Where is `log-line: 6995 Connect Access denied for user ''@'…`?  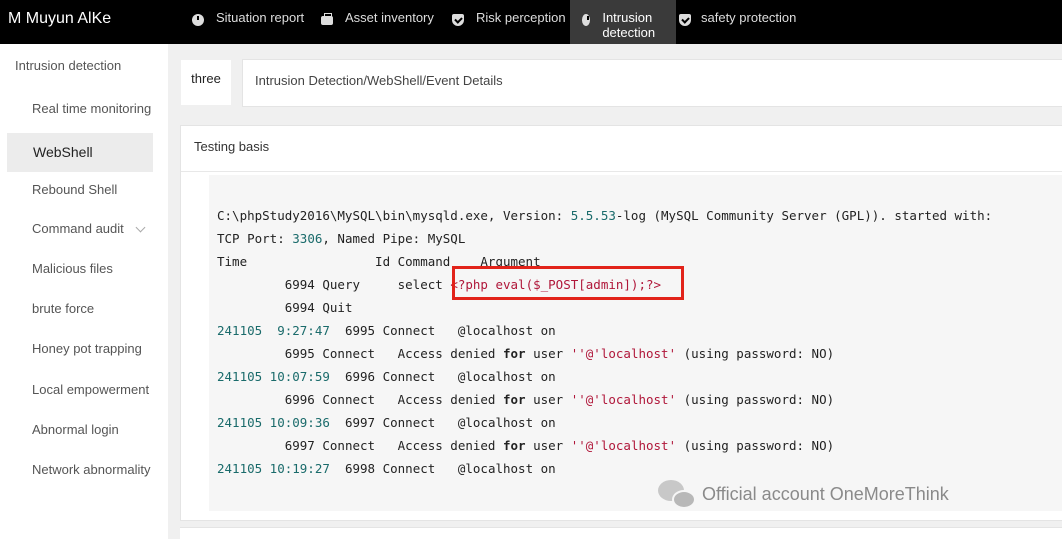 log-line: 6995 Connect Access denied for user ''@'… is located at coordinates (559, 353).